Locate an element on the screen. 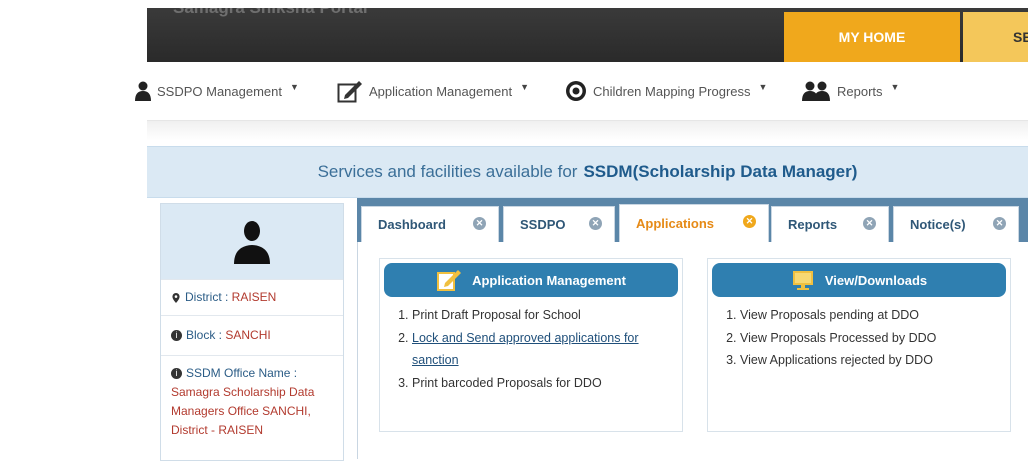  list-item-text: Print Draft Proposal for School is located at coordinates (496, 315).